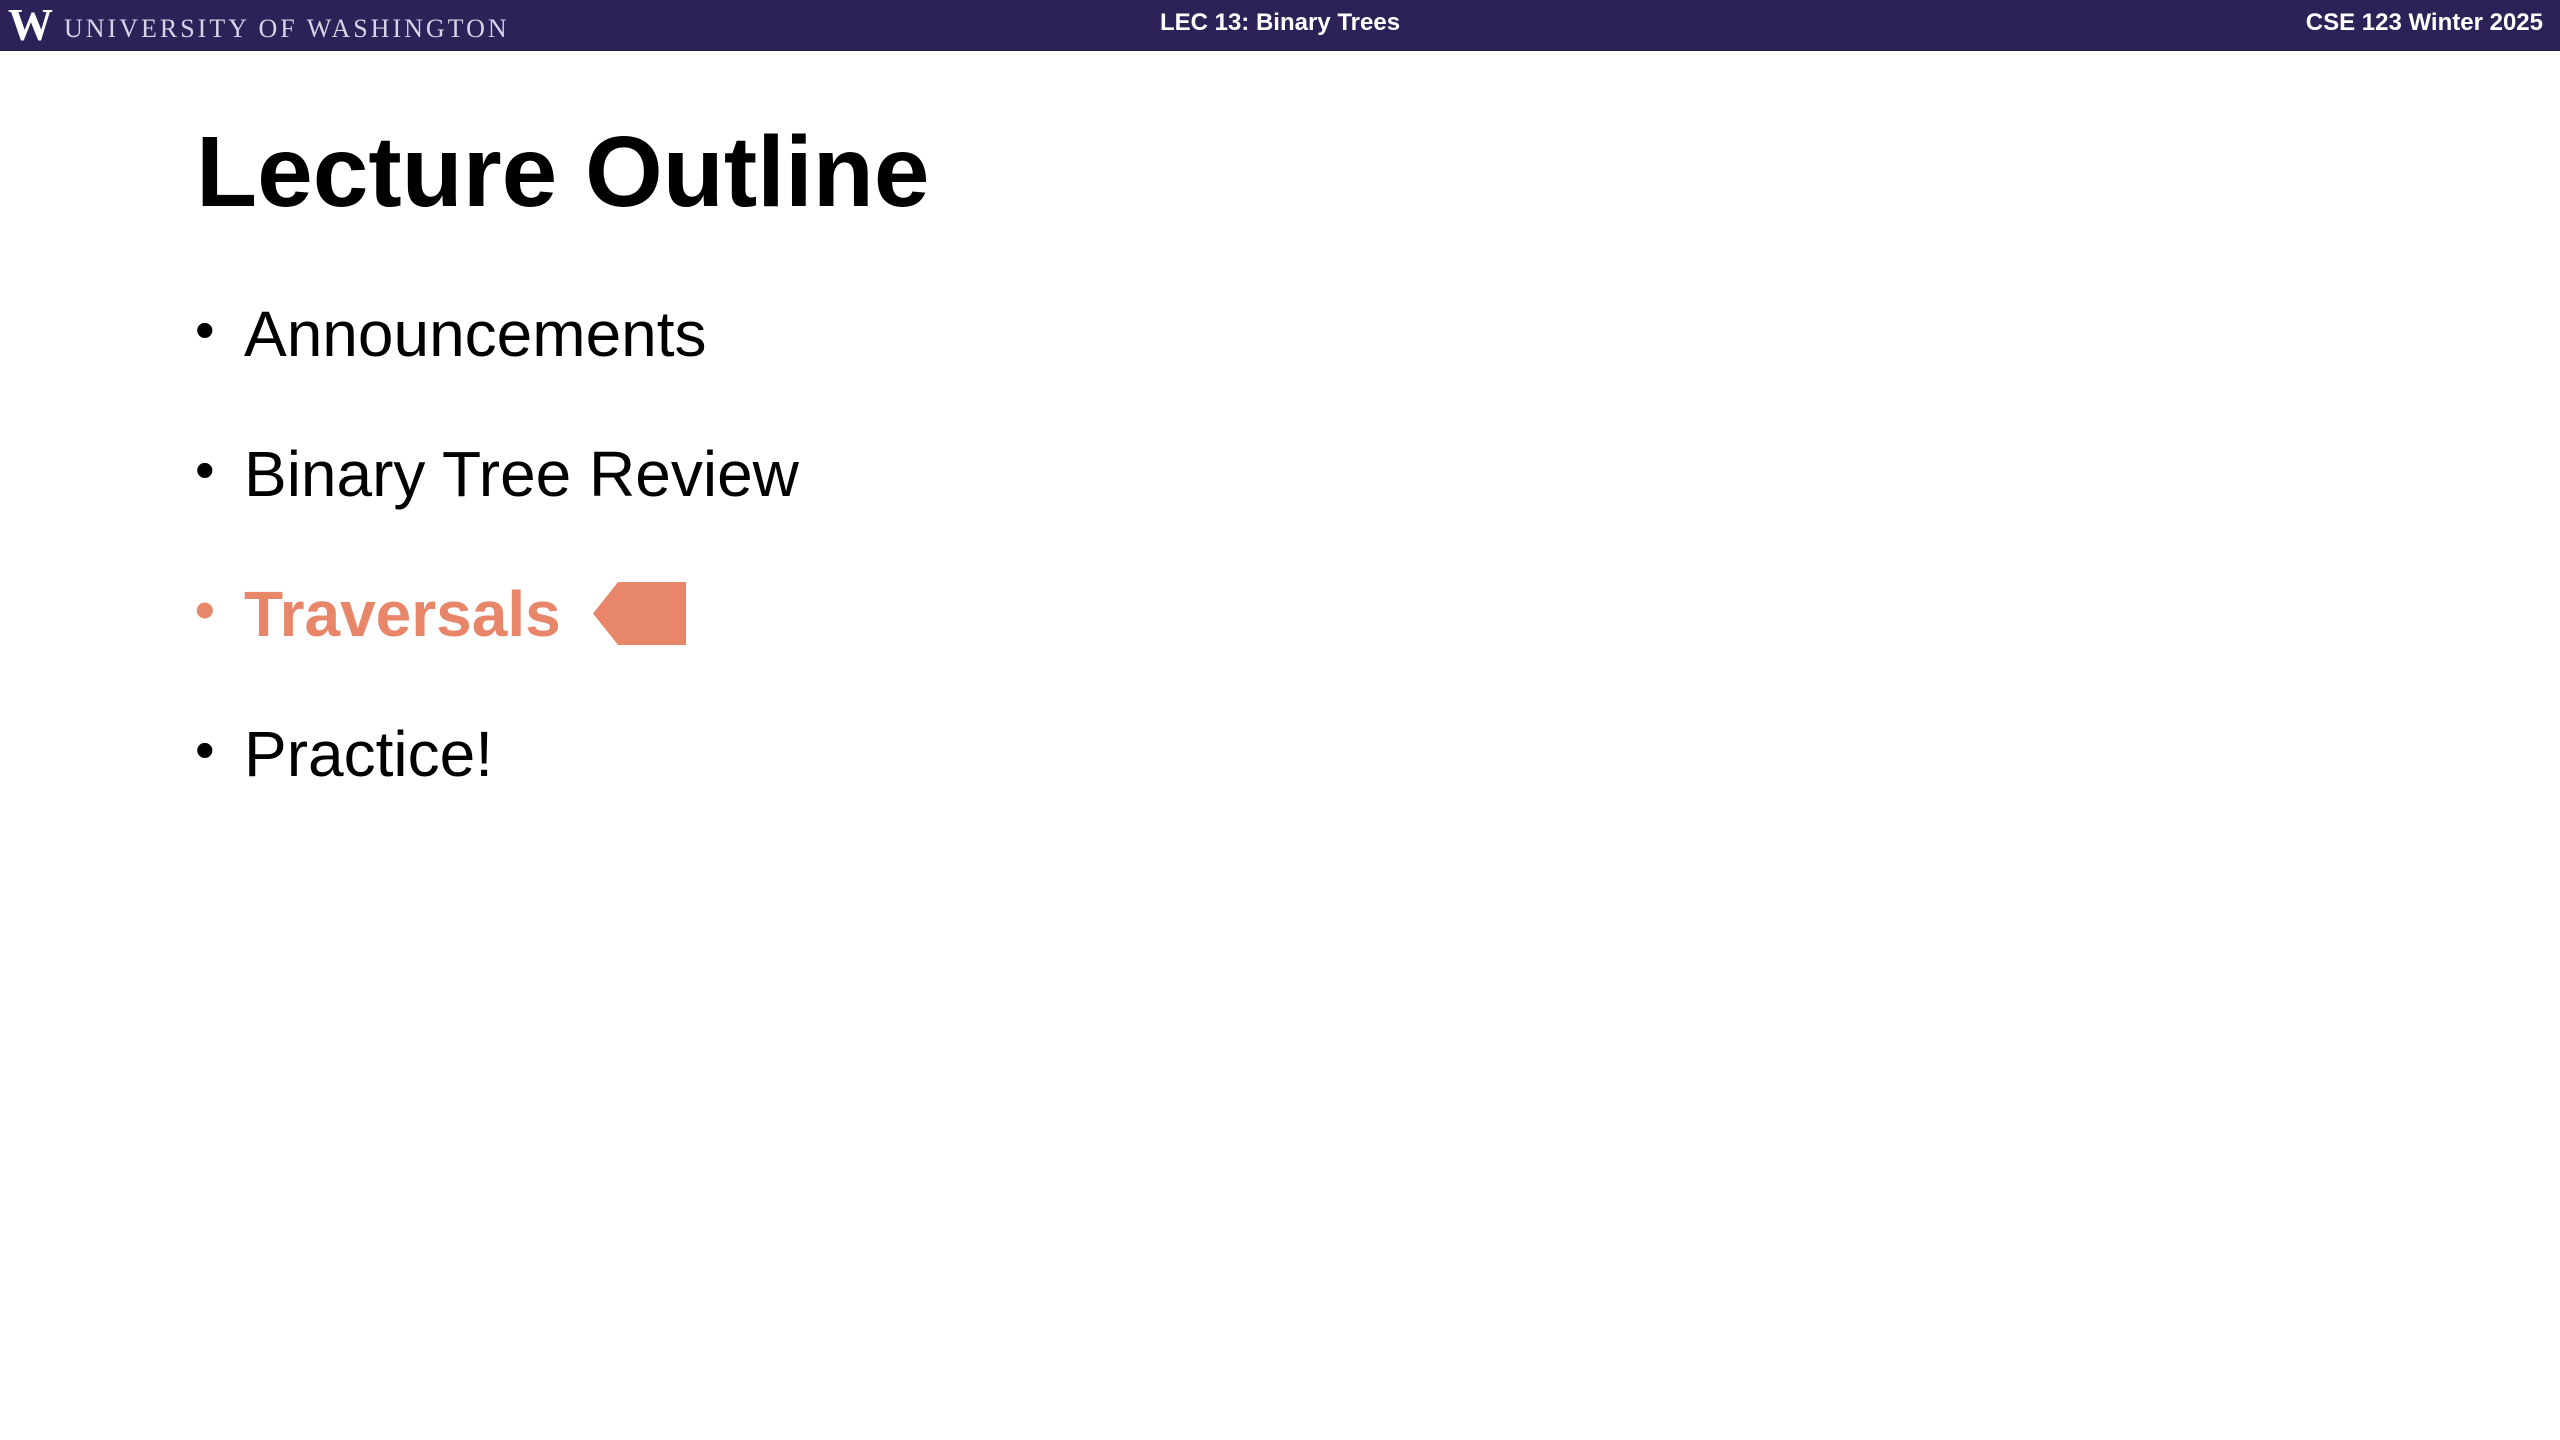 The width and height of the screenshot is (2560, 1440). Describe the element at coordinates (287, 28) in the screenshot. I see `university-name: UNIVERSITY of WASHINGTON` at that location.